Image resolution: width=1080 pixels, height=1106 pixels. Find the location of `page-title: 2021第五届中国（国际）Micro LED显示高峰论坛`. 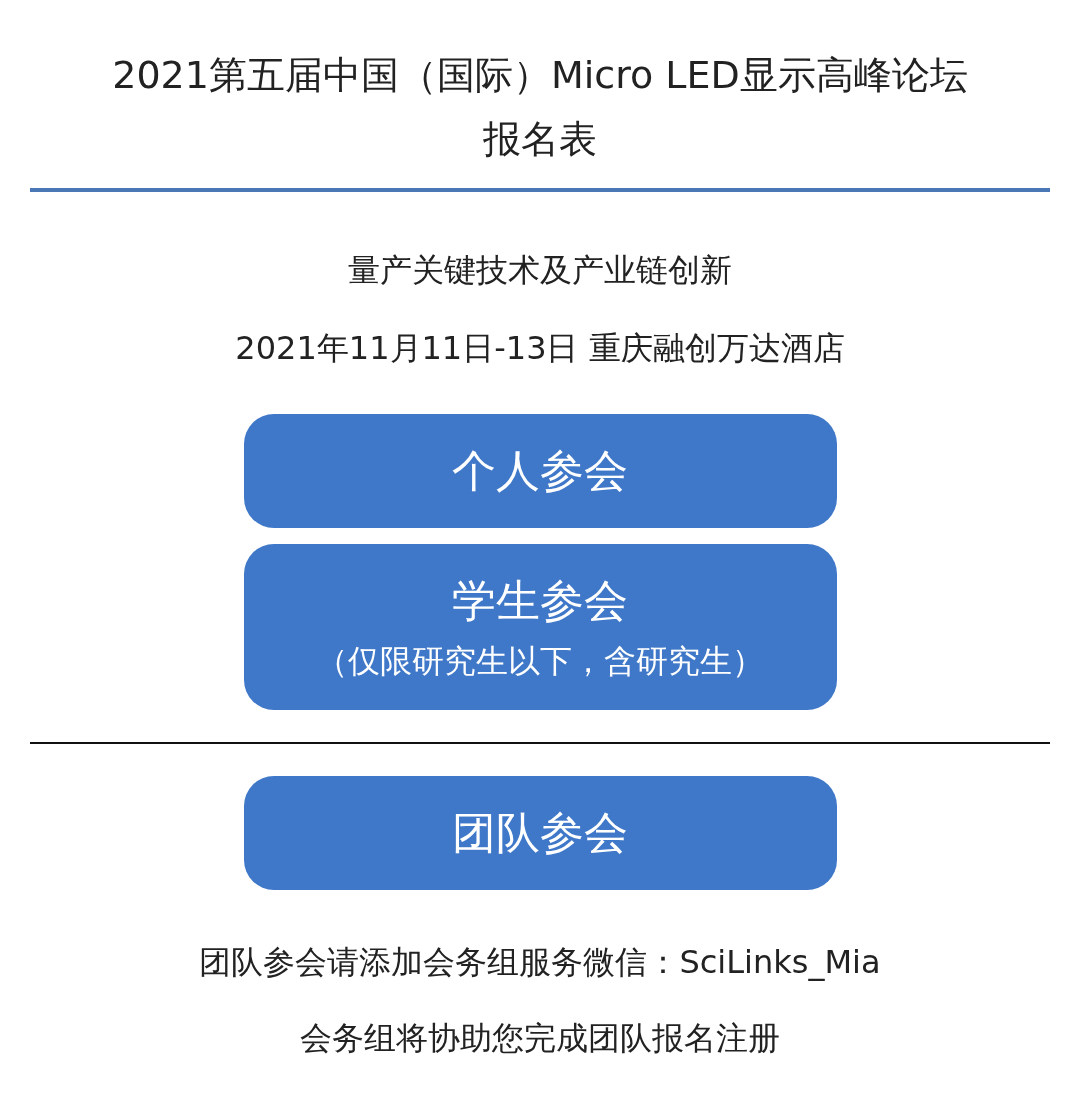

page-title: 2021第五届中国（国际）Micro LED显示高峰论坛 is located at coordinates (540, 75).